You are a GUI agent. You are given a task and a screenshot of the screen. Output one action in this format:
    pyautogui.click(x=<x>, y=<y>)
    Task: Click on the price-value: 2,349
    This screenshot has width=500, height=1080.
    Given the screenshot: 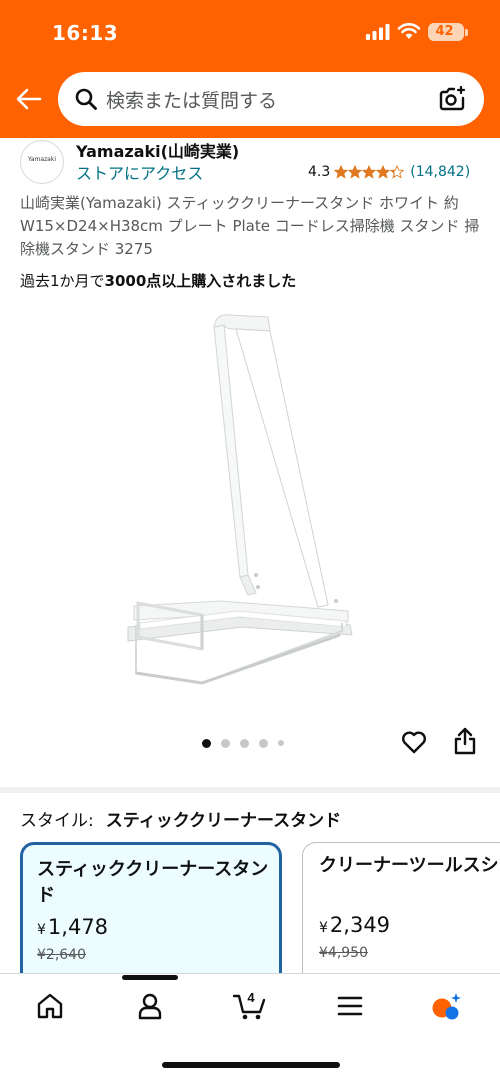 What is the action you would take?
    pyautogui.click(x=360, y=925)
    